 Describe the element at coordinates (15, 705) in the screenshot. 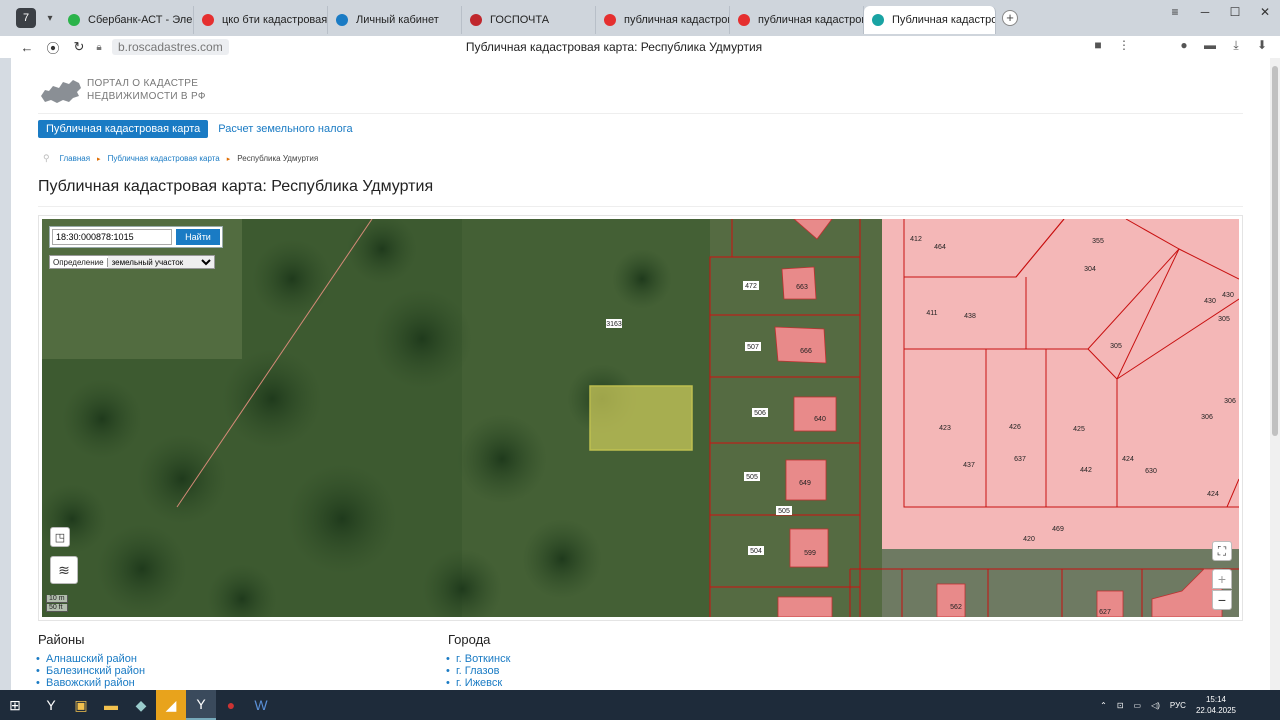

I see `windows-start-icon: ⊞` at that location.